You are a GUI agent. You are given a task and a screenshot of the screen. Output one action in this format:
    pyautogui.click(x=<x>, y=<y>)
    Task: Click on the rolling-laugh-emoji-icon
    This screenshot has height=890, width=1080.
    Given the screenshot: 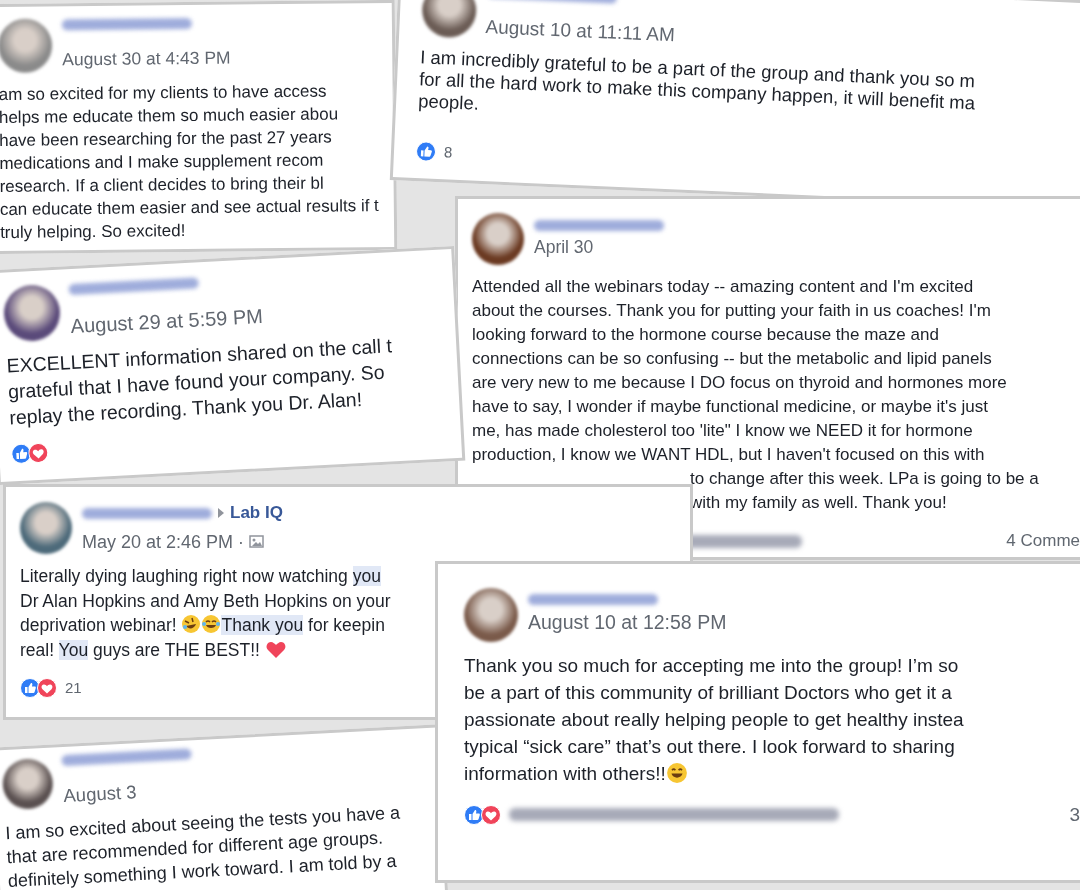 What is the action you would take?
    pyautogui.click(x=191, y=624)
    